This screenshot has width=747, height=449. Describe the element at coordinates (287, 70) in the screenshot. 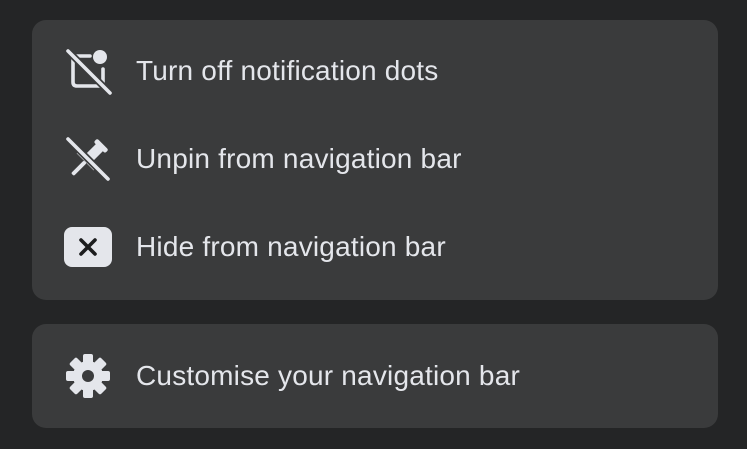

I see `turn-off-notification-dots-label: Turn off notification dots` at that location.